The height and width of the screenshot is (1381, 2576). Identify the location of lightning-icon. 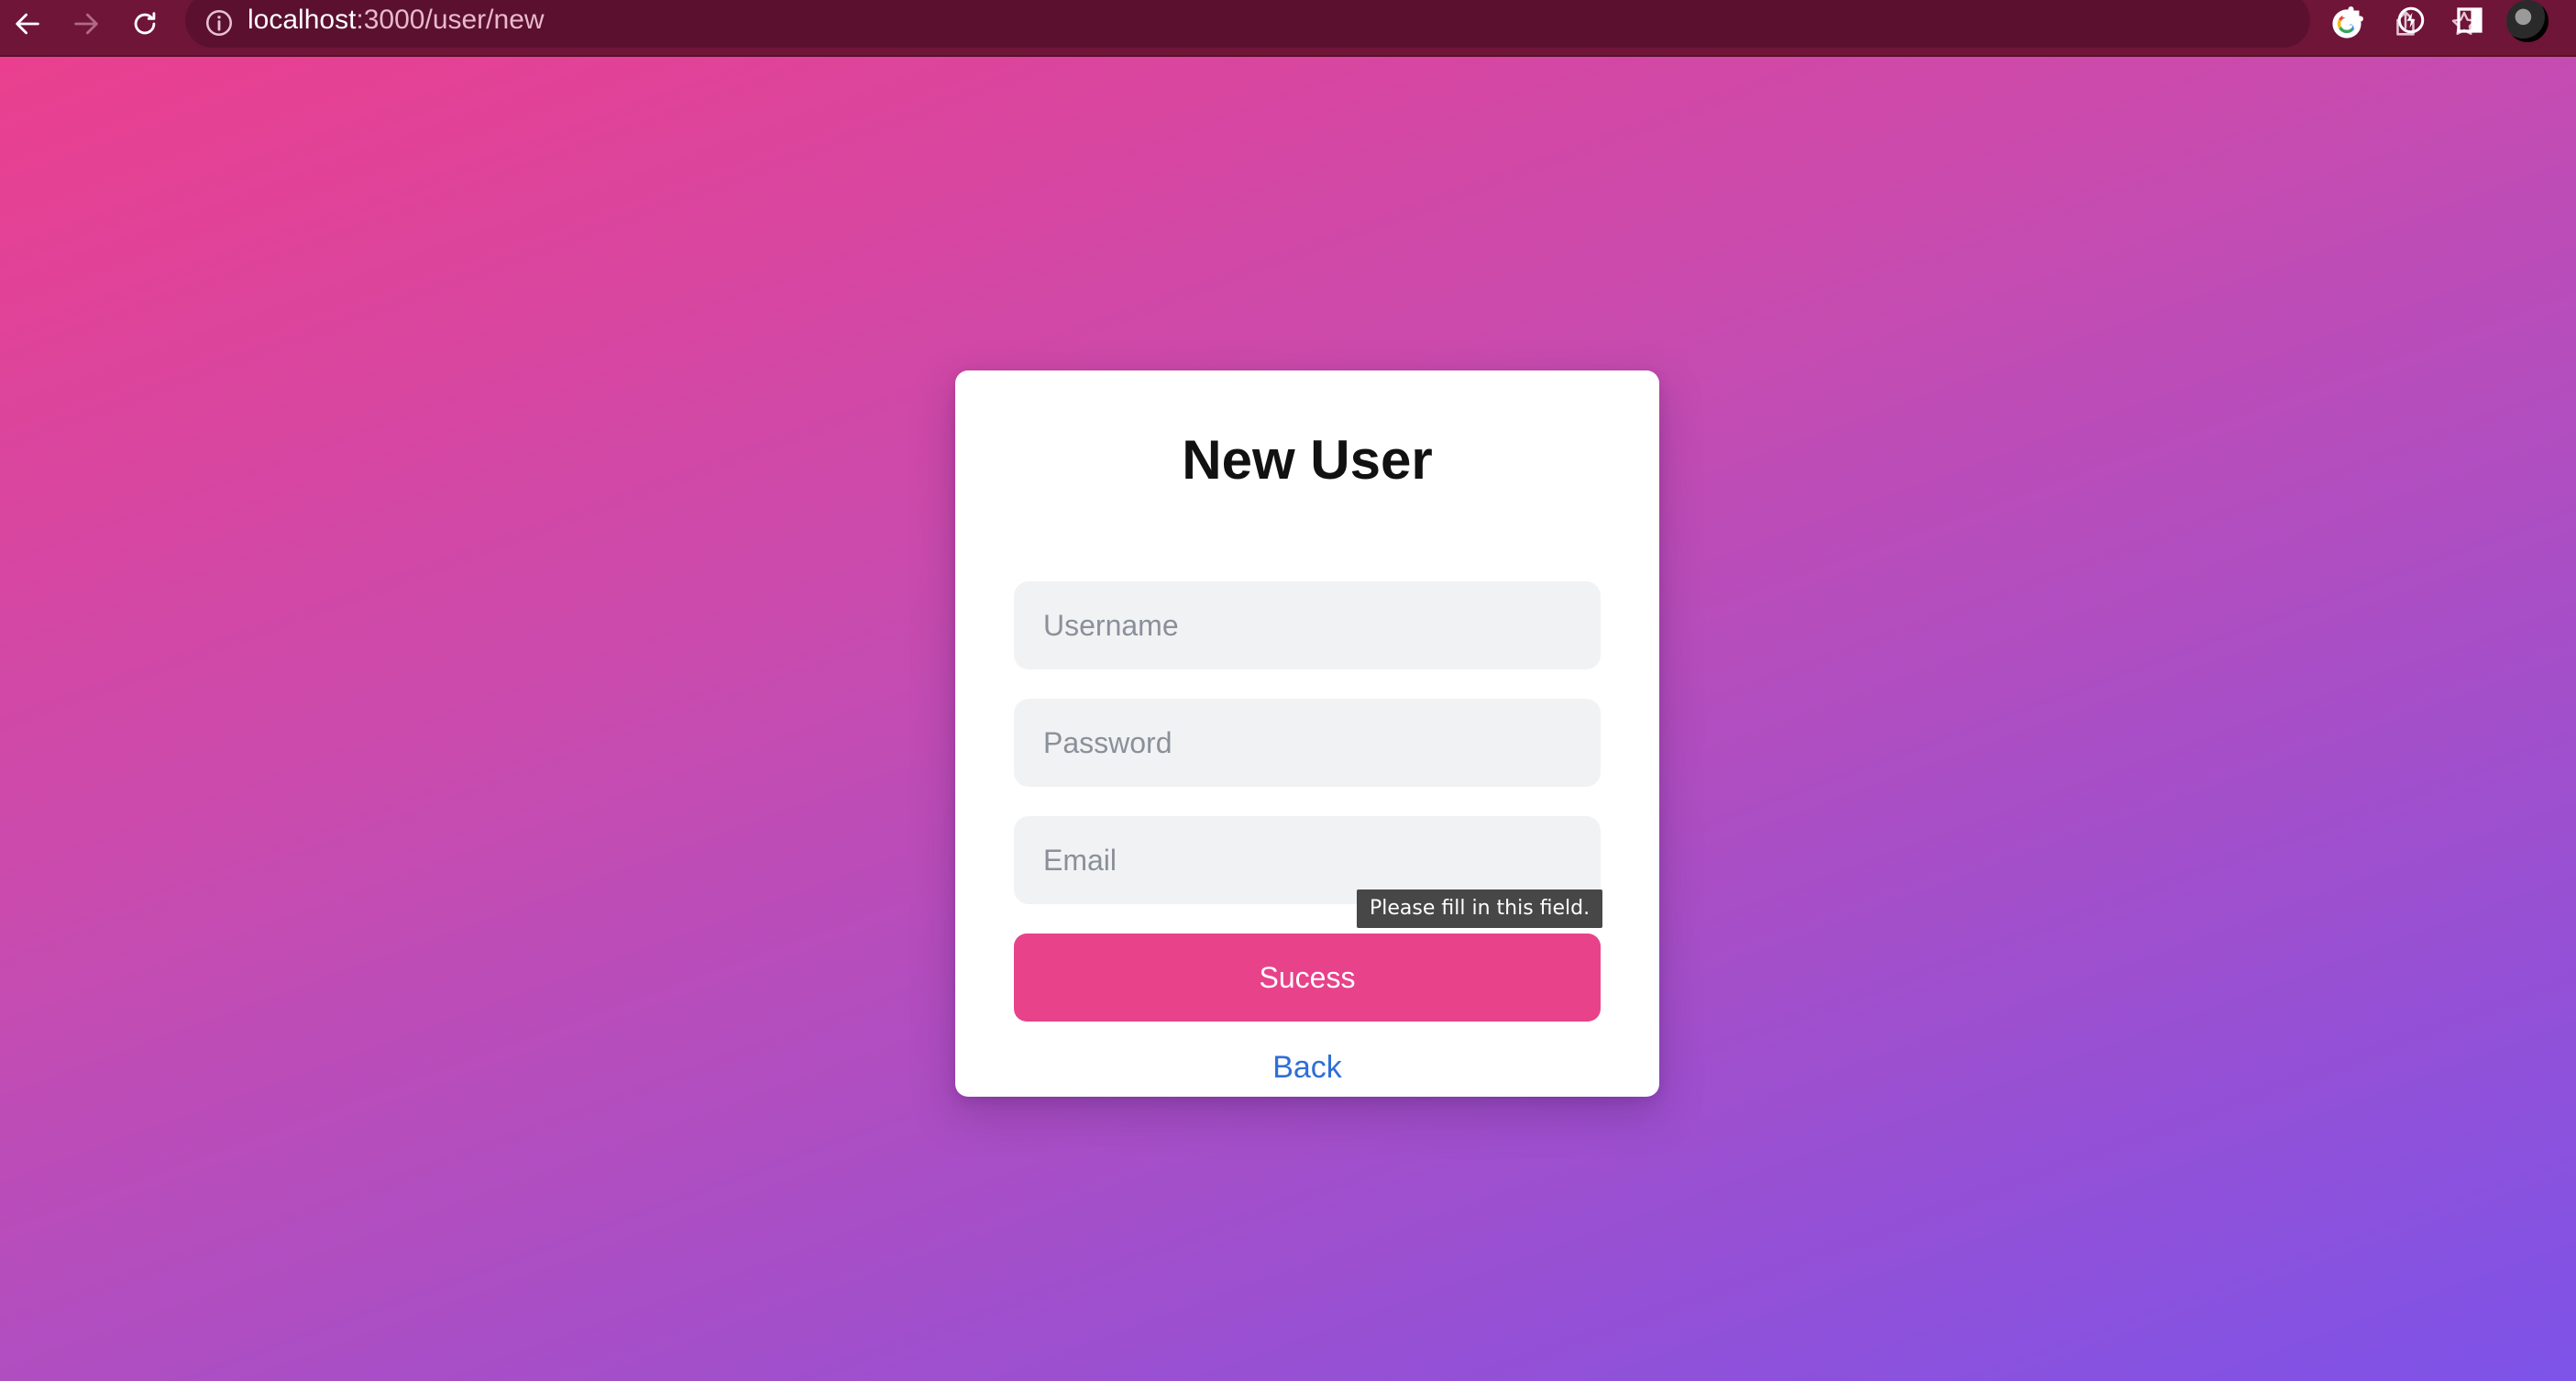
(2411, 20).